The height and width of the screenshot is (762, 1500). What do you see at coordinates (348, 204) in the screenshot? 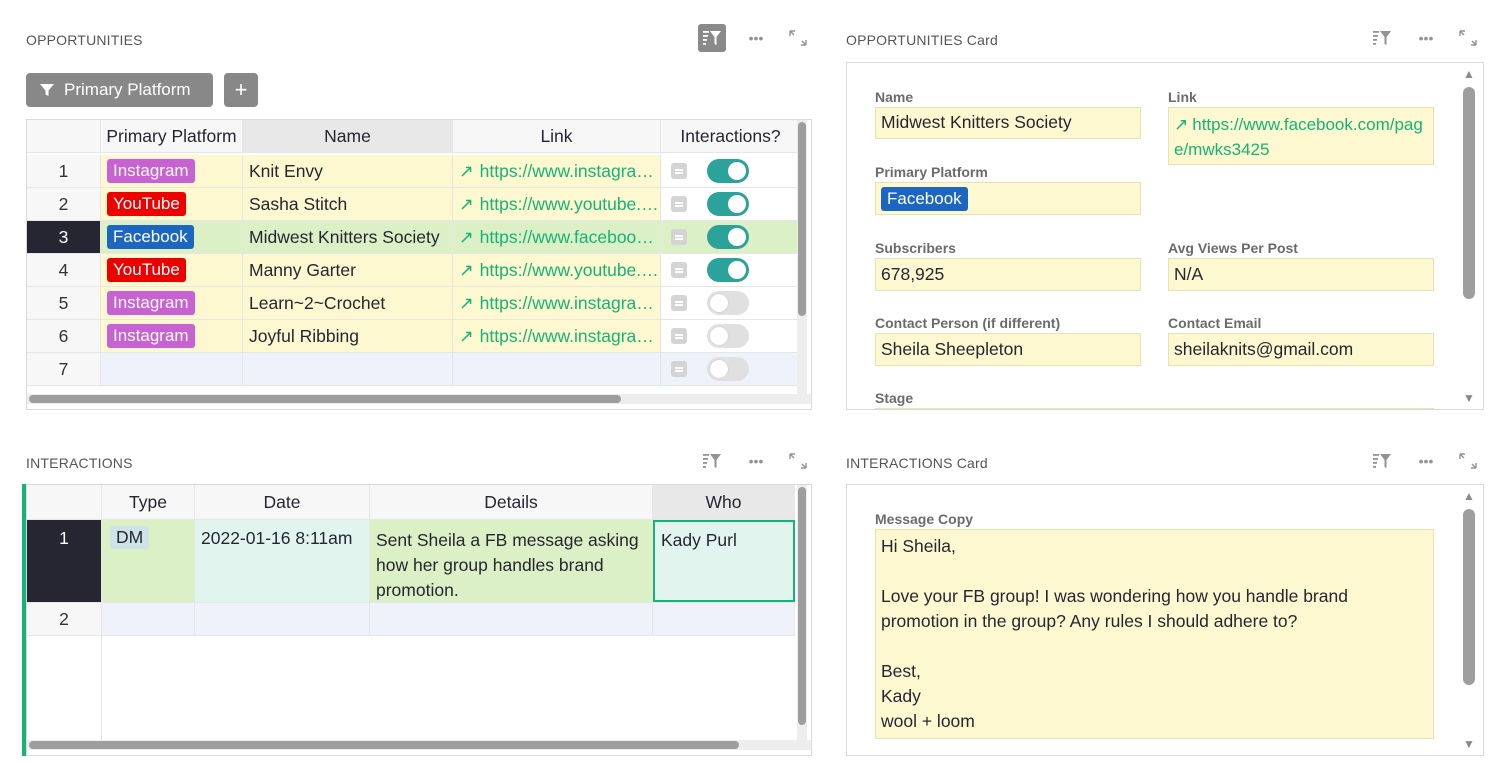
I see `name-cell: Sasha Stitch` at bounding box center [348, 204].